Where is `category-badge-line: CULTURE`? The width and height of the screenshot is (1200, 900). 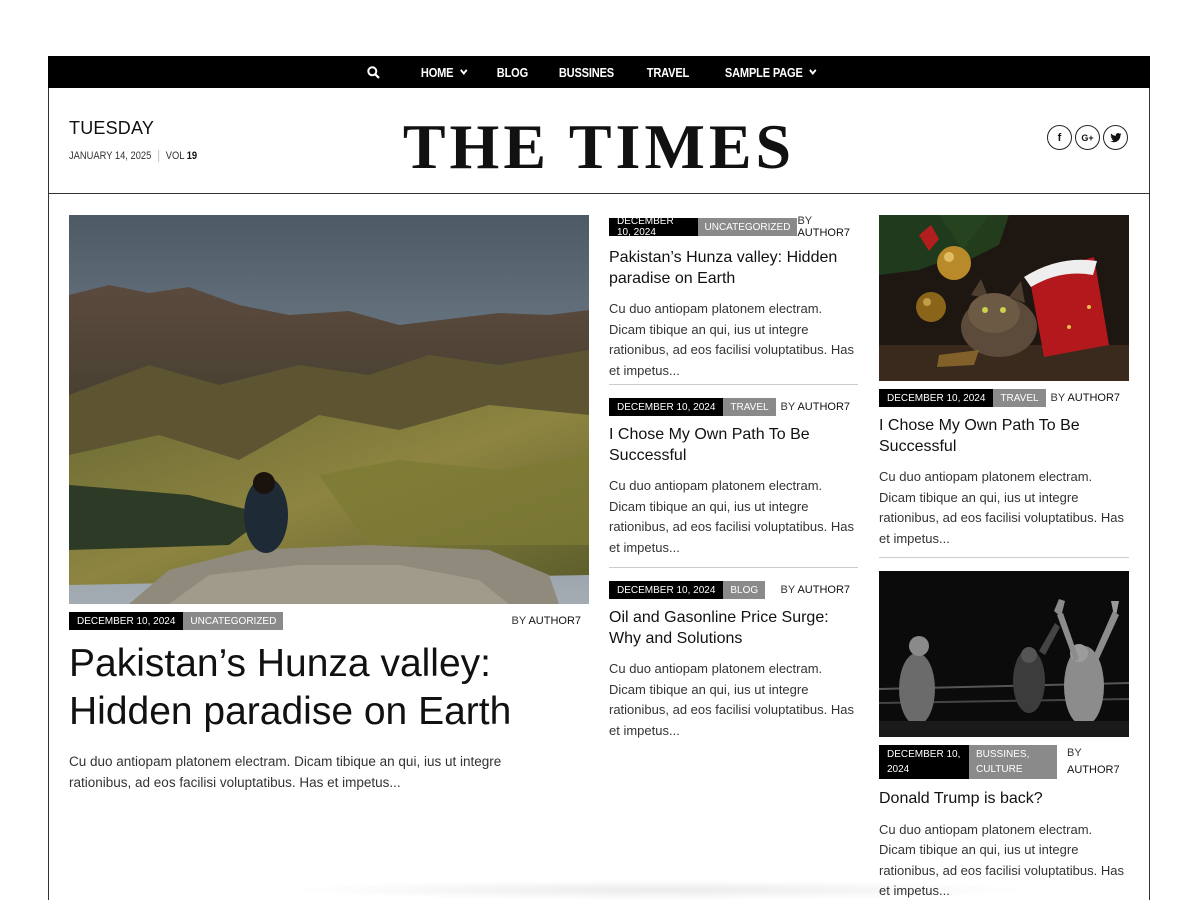
category-badge-line: CULTURE is located at coordinates (999, 769).